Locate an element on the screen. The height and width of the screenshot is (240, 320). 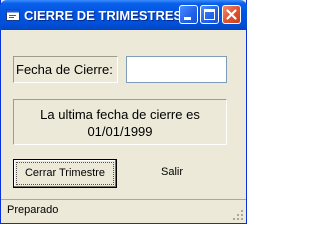
window-title: CIERRE DE TRIMESTRES is located at coordinates (103, 15).